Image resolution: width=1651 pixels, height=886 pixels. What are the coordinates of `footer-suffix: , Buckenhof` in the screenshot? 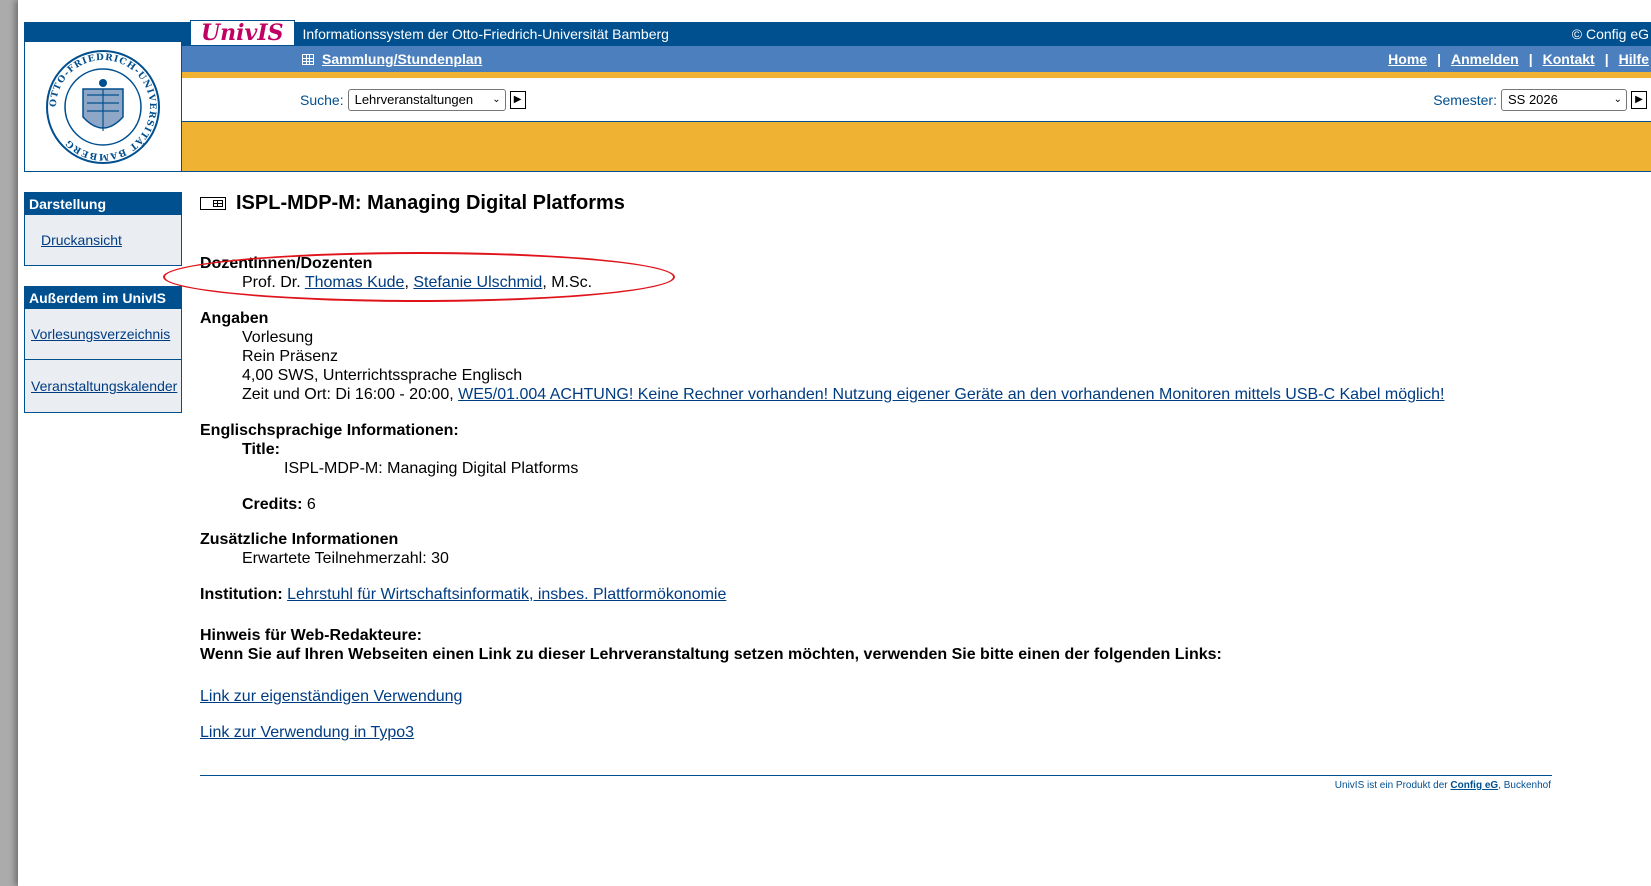 It's located at (1524, 785).